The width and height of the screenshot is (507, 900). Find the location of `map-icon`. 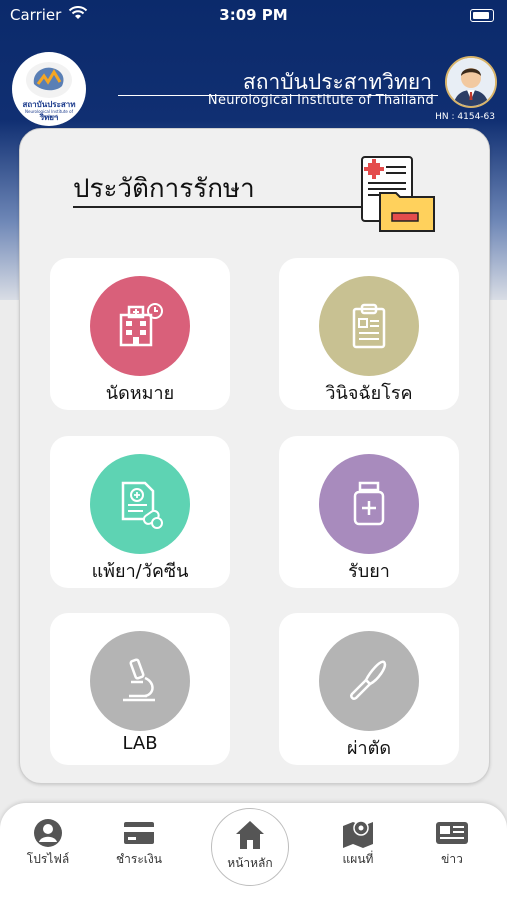

map-icon is located at coordinates (358, 834).